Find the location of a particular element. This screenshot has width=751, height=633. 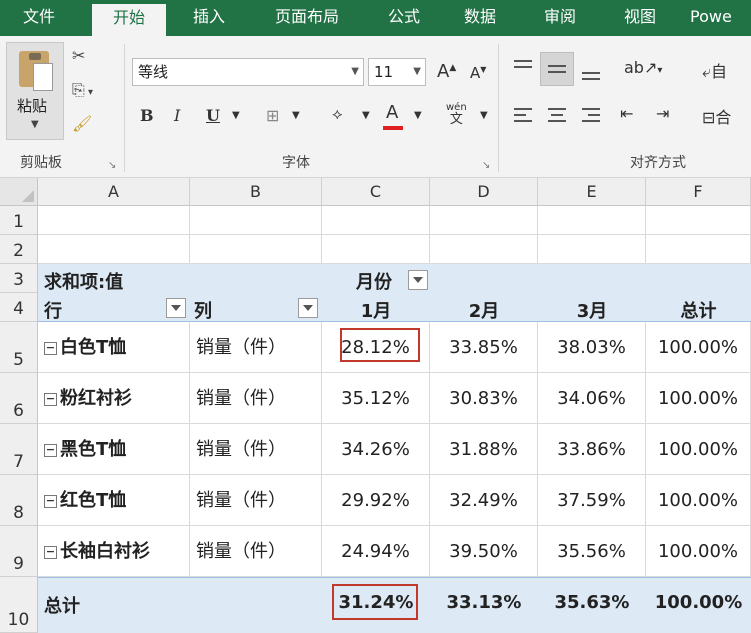

align-right-button is located at coordinates (591, 115).